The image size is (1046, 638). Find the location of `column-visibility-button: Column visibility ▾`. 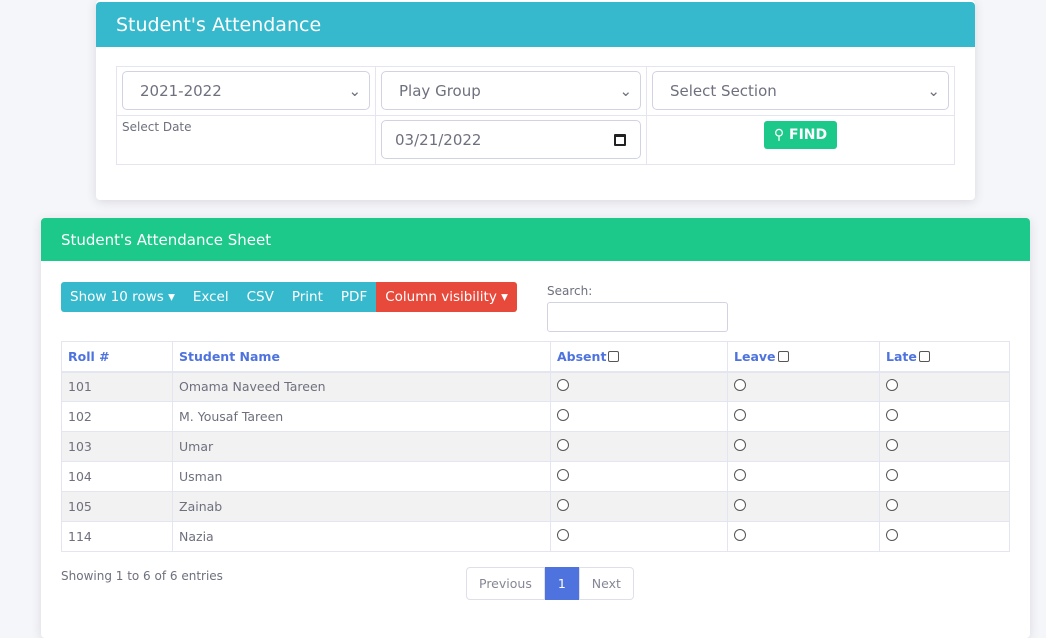

column-visibility-button: Column visibility ▾ is located at coordinates (446, 297).